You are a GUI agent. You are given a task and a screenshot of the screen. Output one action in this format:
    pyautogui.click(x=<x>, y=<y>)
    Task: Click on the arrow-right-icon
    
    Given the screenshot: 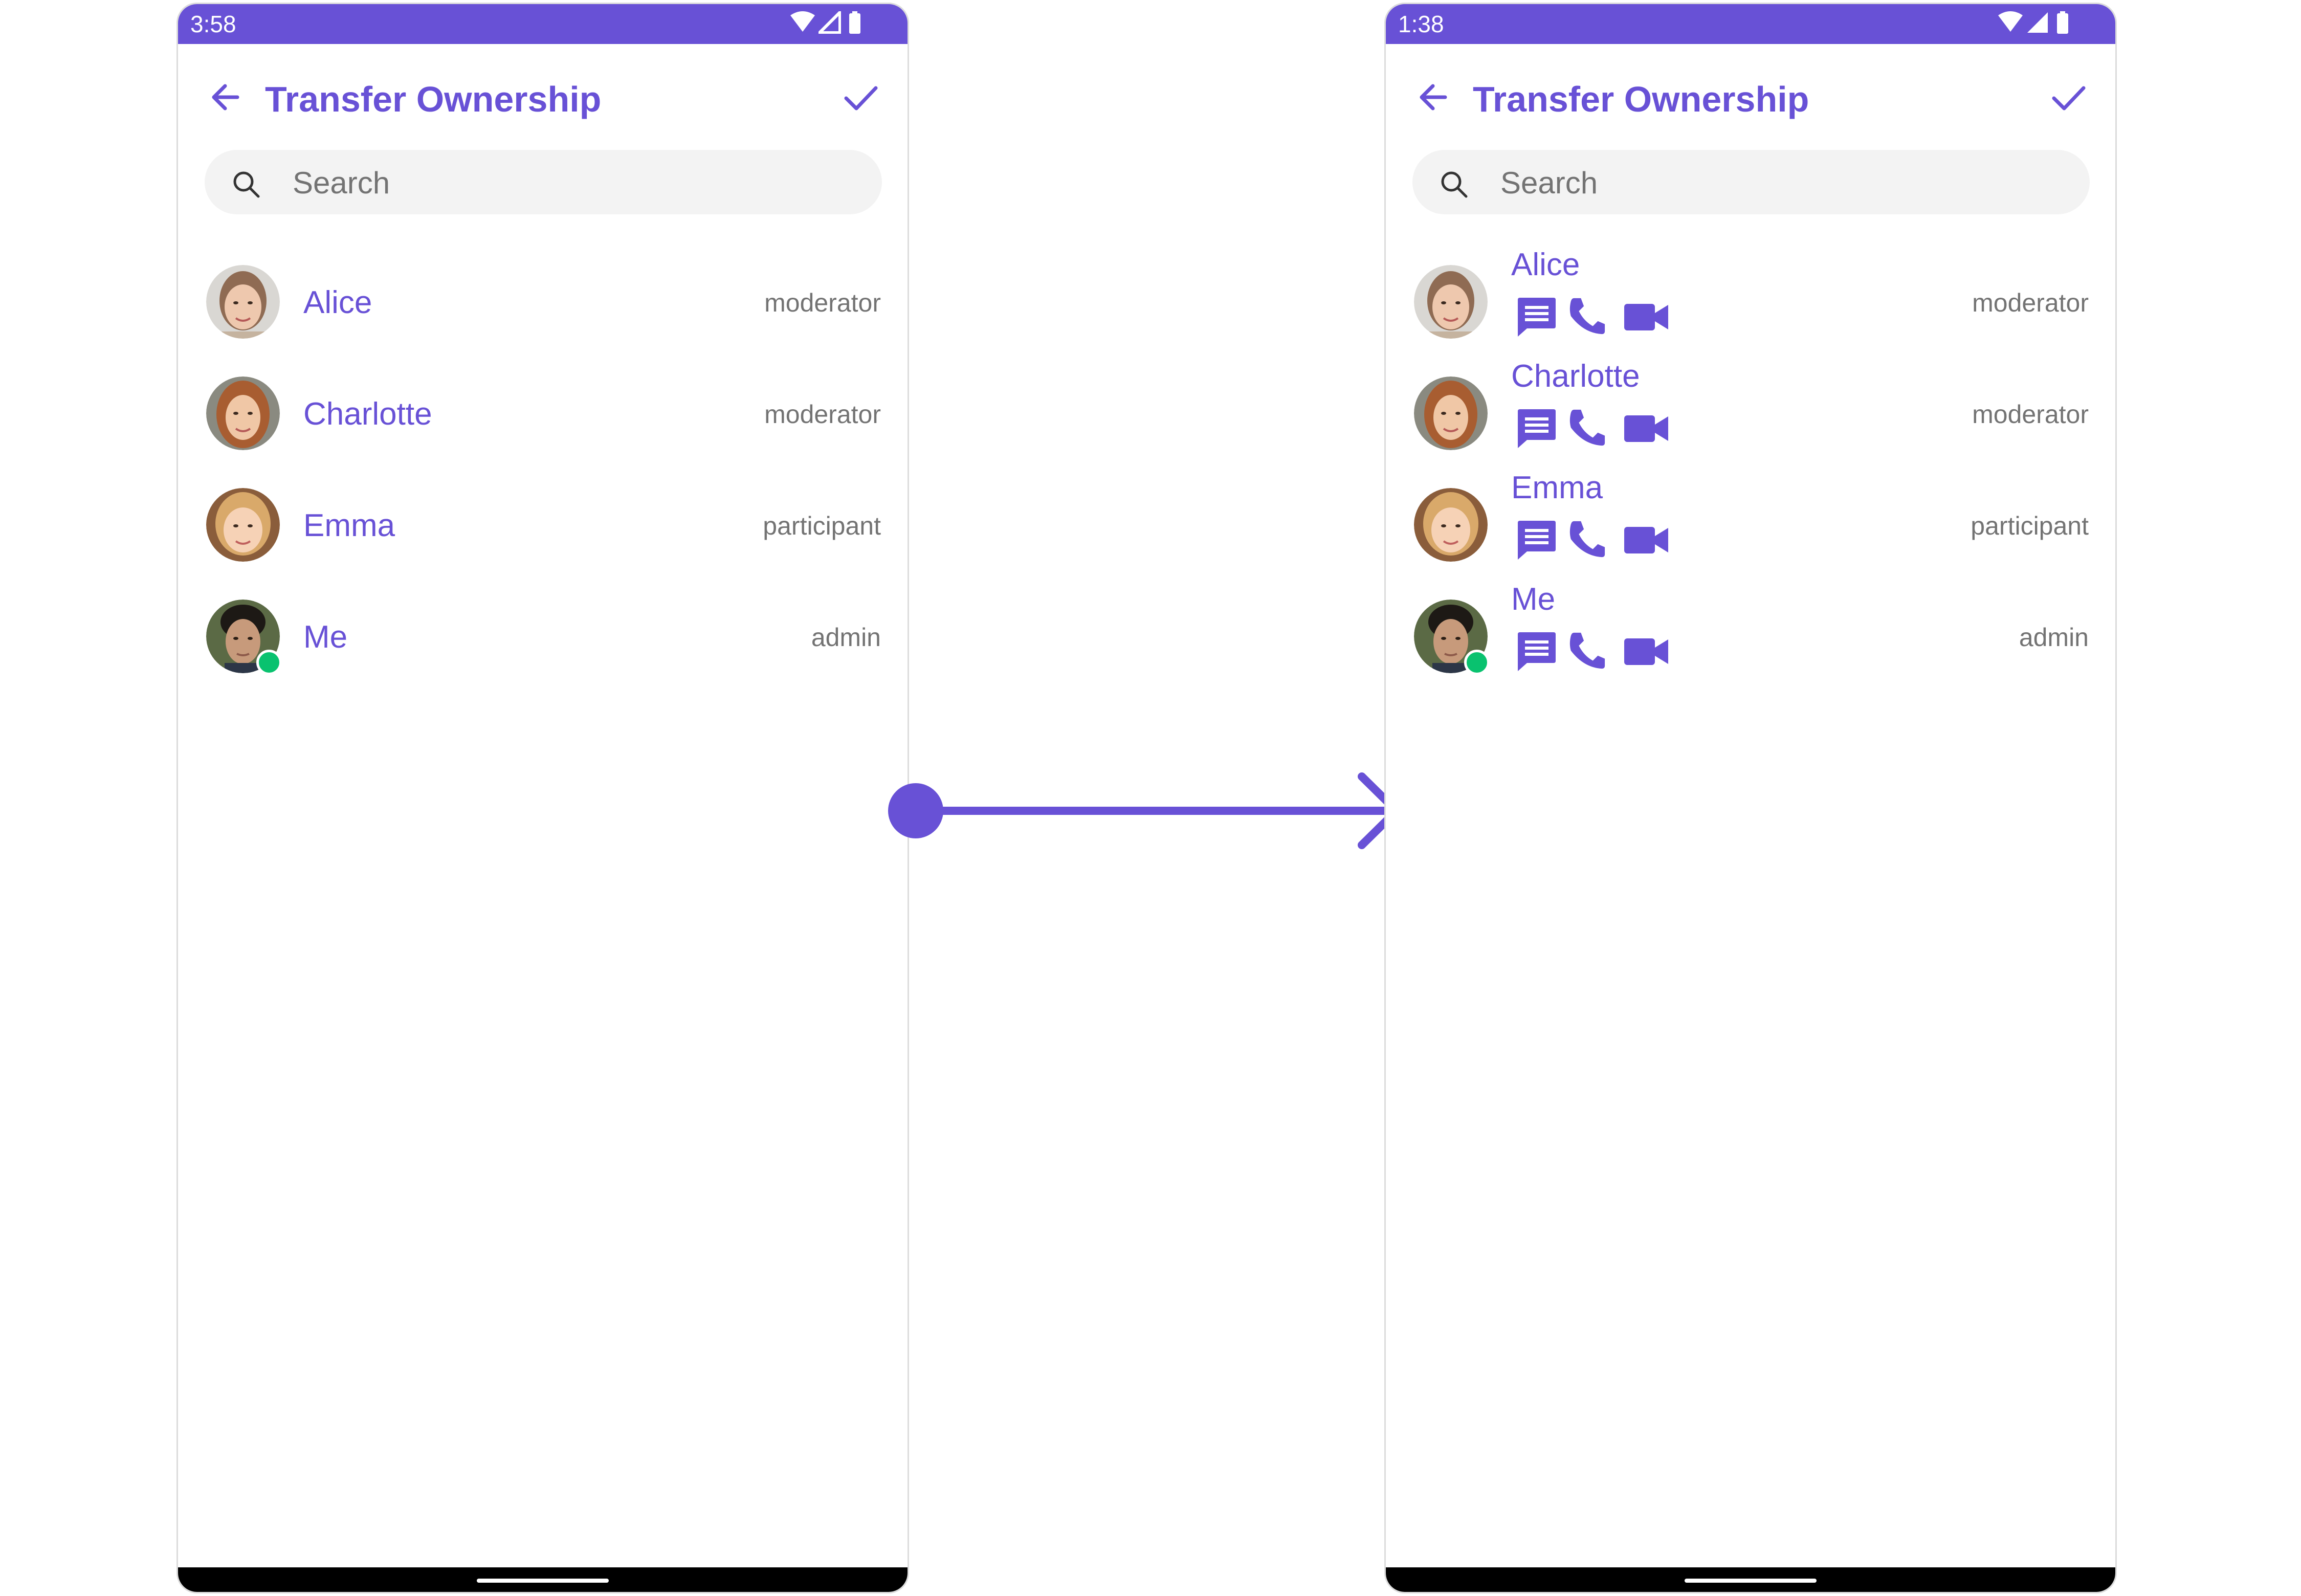 What is the action you would take?
    pyautogui.click(x=1144, y=810)
    